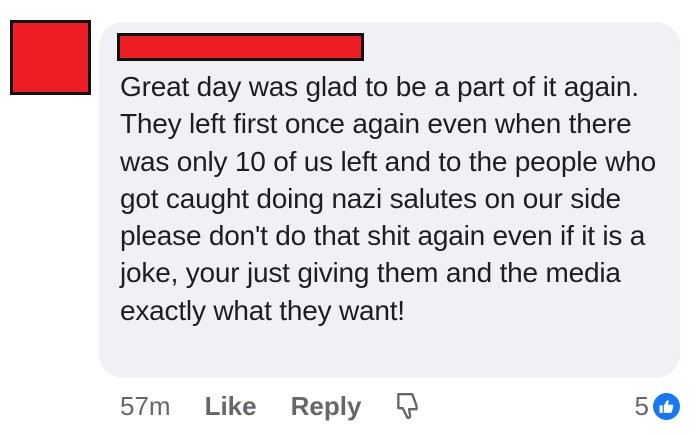 This screenshot has width=700, height=434. I want to click on author-name-redacted, so click(240, 47).